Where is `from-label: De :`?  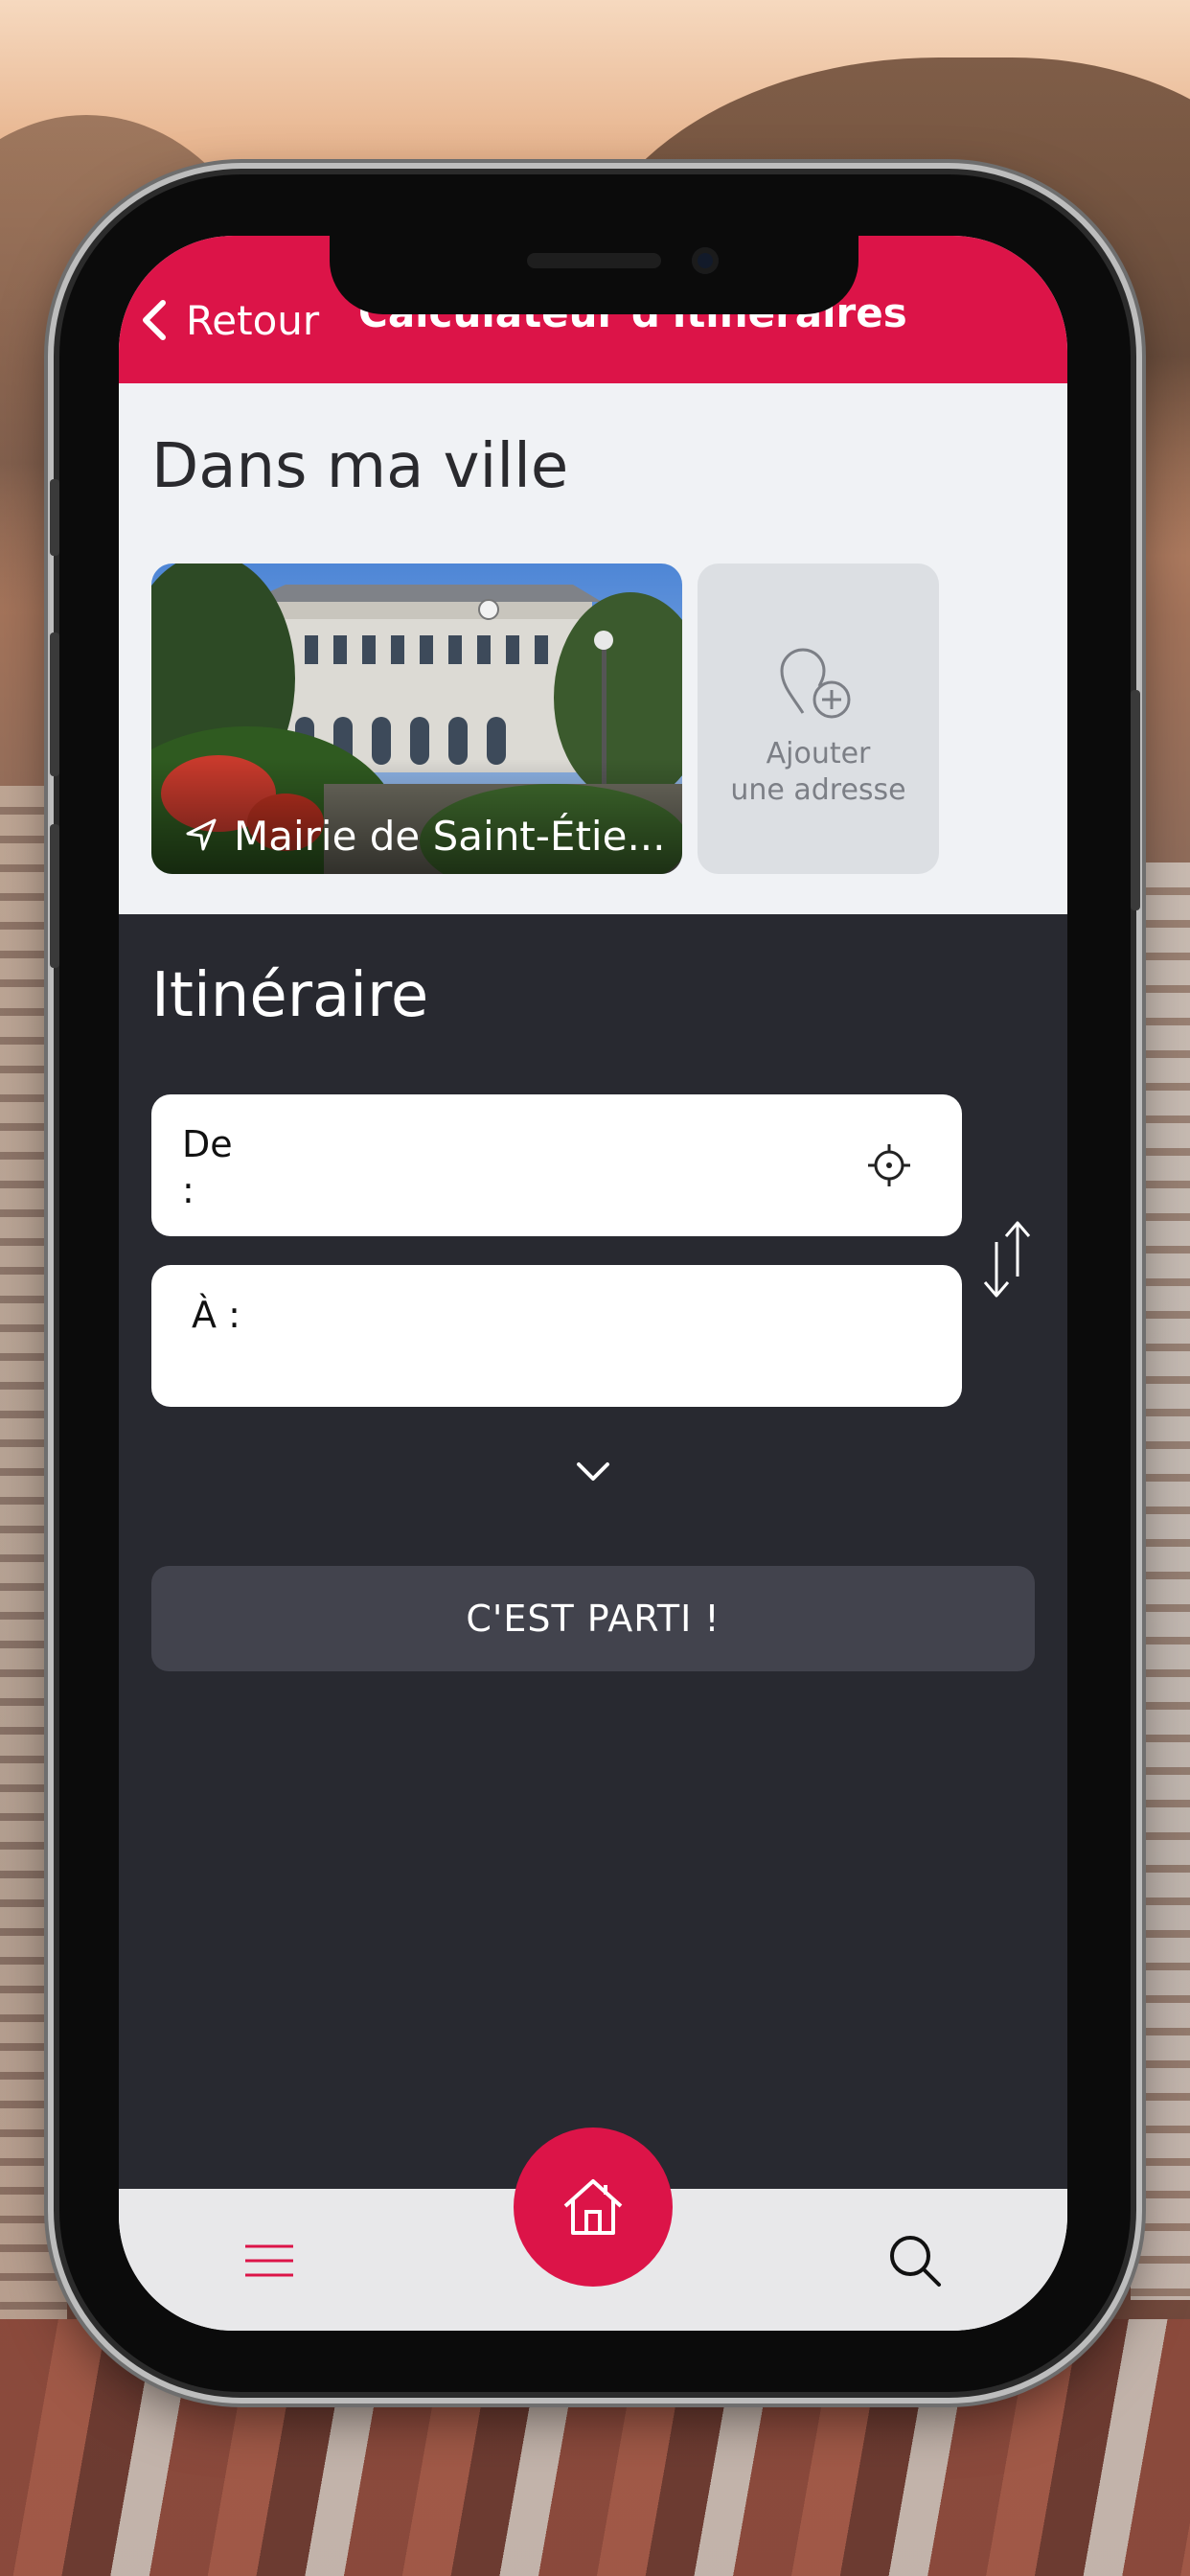 from-label: De : is located at coordinates (207, 1167).